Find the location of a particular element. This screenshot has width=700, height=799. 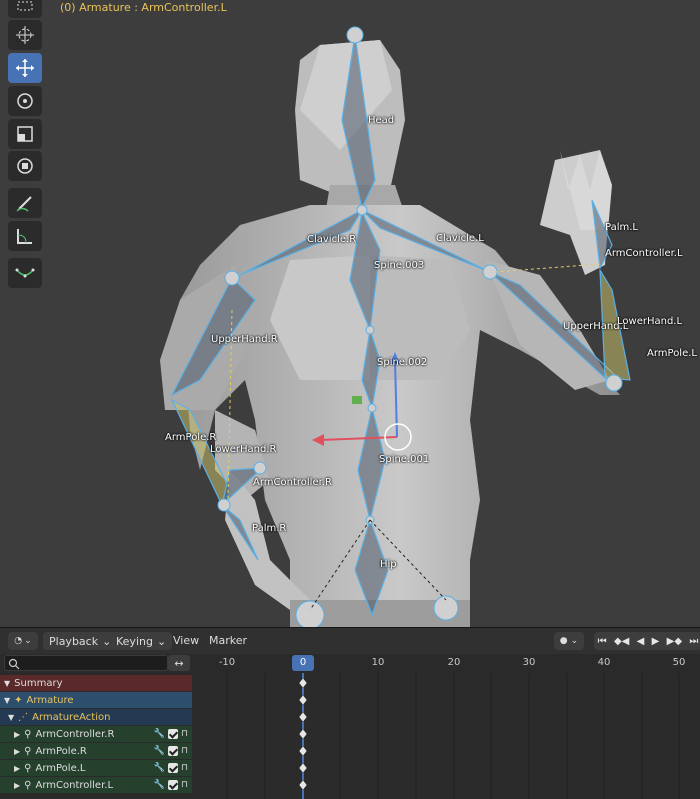

next-keyframe-icon: ▶◆ is located at coordinates (674, 641).